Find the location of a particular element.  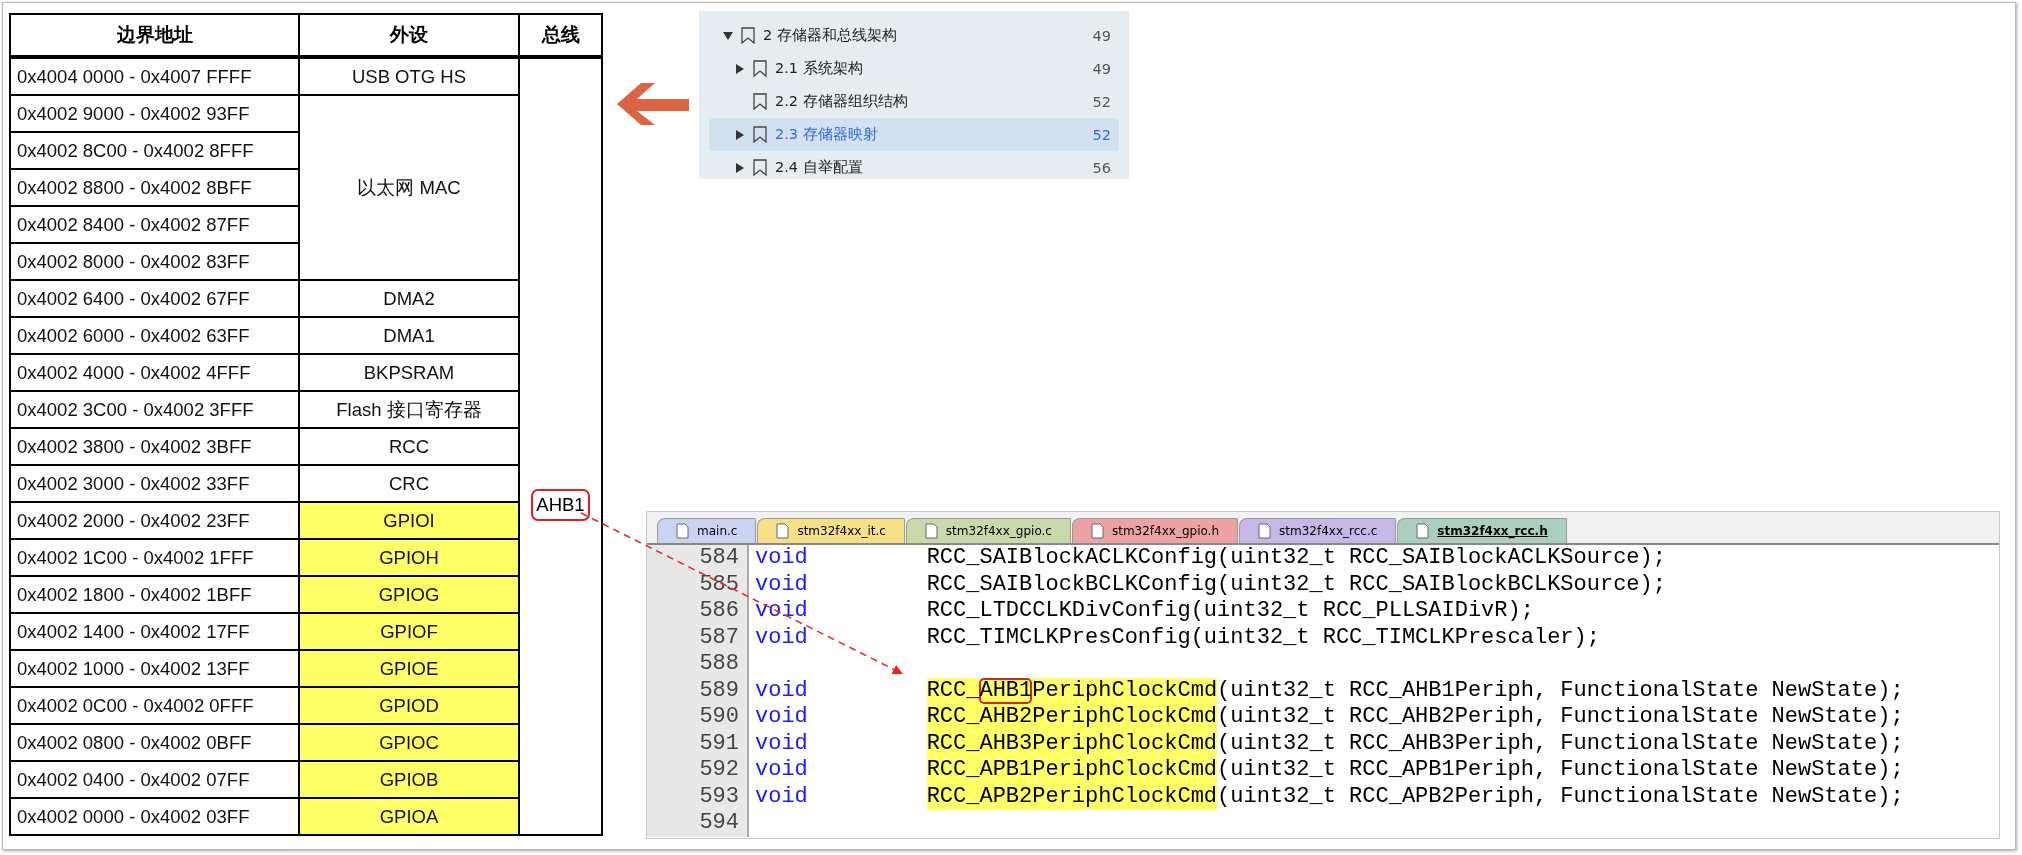

line-number: 588 is located at coordinates (698, 664).